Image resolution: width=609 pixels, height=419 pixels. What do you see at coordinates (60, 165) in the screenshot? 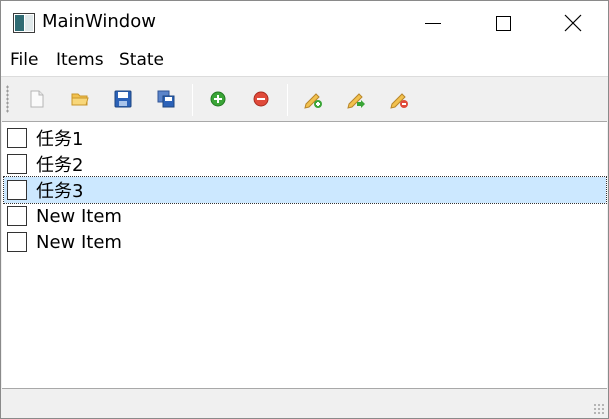
I see `item-label: 任务2` at bounding box center [60, 165].